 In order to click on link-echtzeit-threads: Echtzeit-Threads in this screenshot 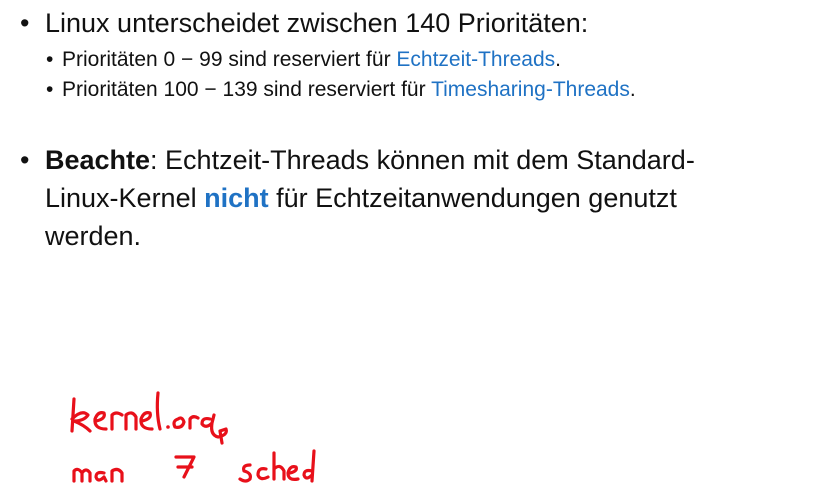, I will do `click(475, 59)`.